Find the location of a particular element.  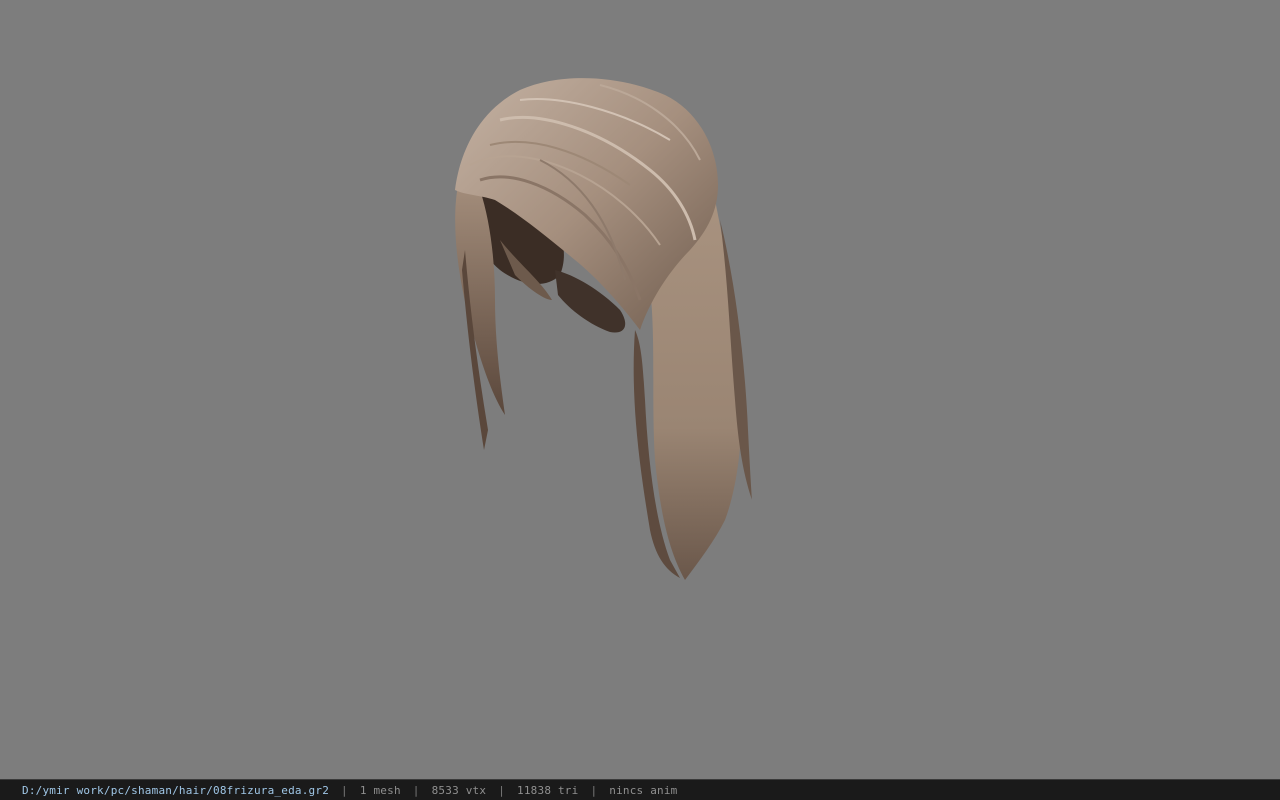

hair-model-render is located at coordinates (603, 329).